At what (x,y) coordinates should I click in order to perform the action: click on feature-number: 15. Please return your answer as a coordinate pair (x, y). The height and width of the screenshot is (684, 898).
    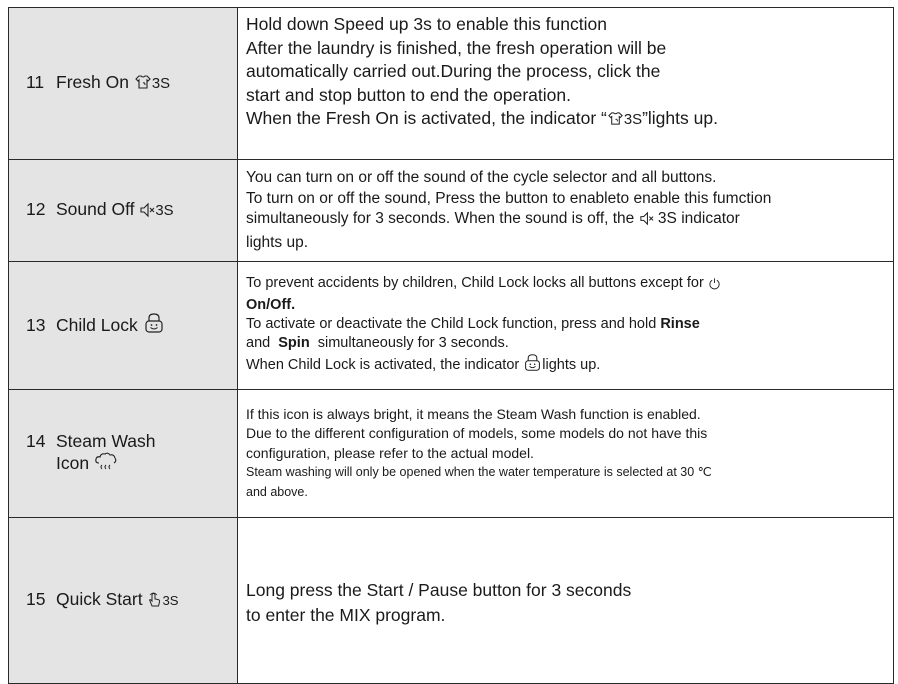
    Looking at the image, I should click on (36, 599).